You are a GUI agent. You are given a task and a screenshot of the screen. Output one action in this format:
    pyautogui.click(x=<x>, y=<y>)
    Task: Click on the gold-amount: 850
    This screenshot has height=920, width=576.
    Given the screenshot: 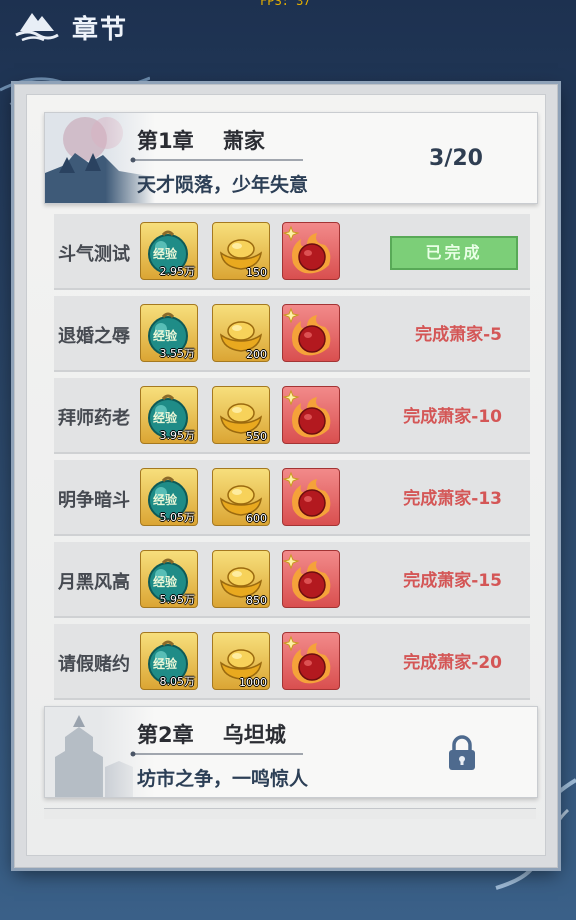 What is the action you would take?
    pyautogui.click(x=256, y=600)
    